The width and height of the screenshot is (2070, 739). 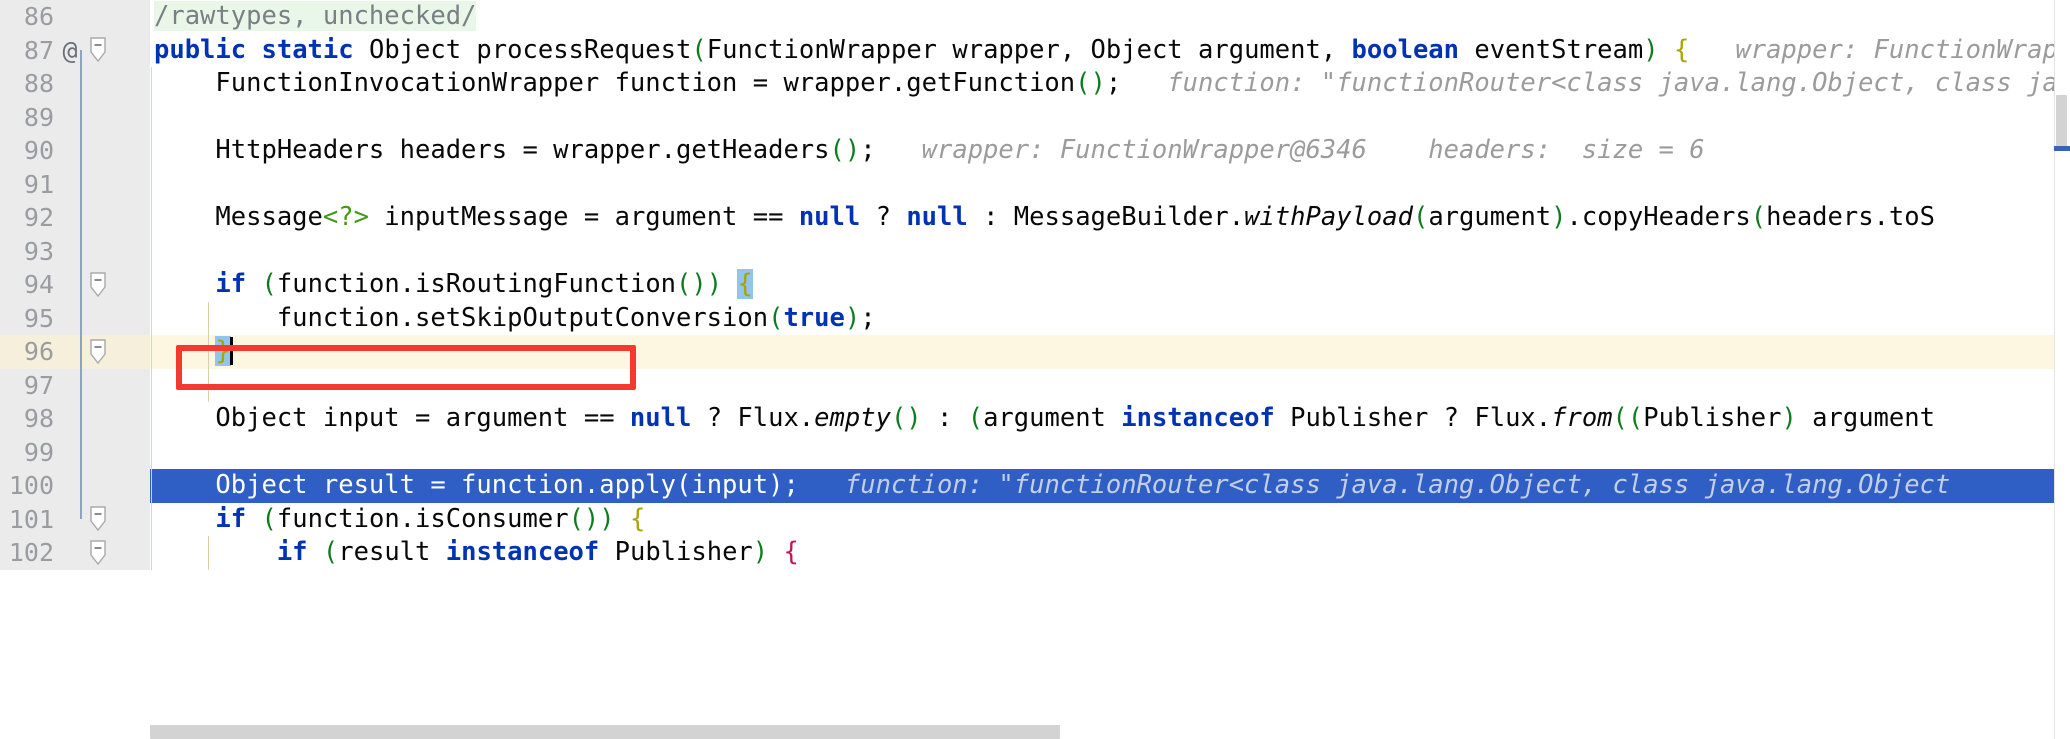 What do you see at coordinates (193, 352) in the screenshot?
I see `code-text: }` at bounding box center [193, 352].